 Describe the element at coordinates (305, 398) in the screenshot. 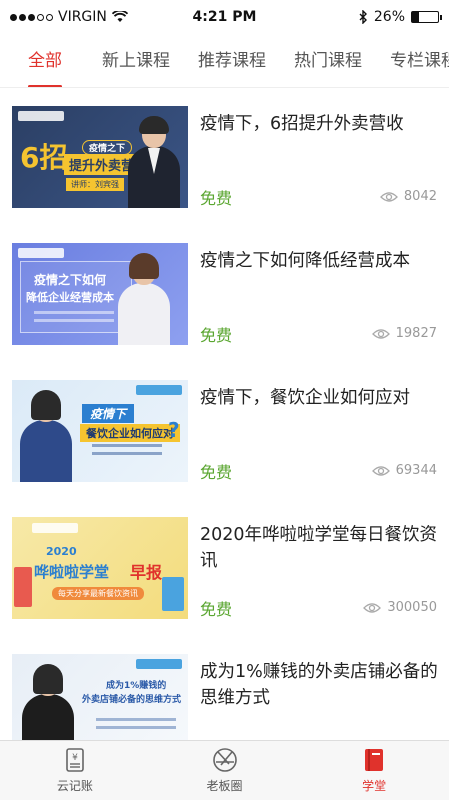

I see `course-title: 疫情下，餐饮企业如何应对` at that location.